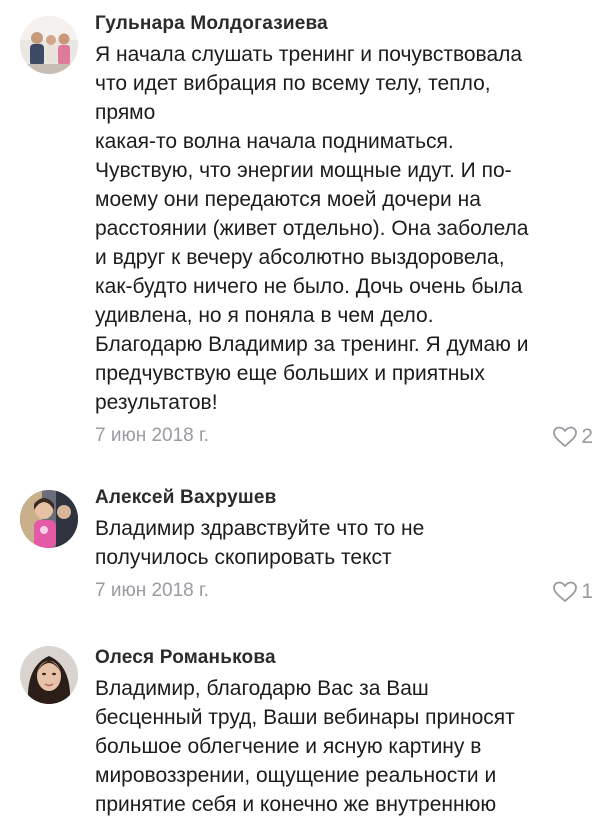 The image size is (607, 825). Describe the element at coordinates (303, 820) in the screenshot. I see `scroll-fade` at that location.